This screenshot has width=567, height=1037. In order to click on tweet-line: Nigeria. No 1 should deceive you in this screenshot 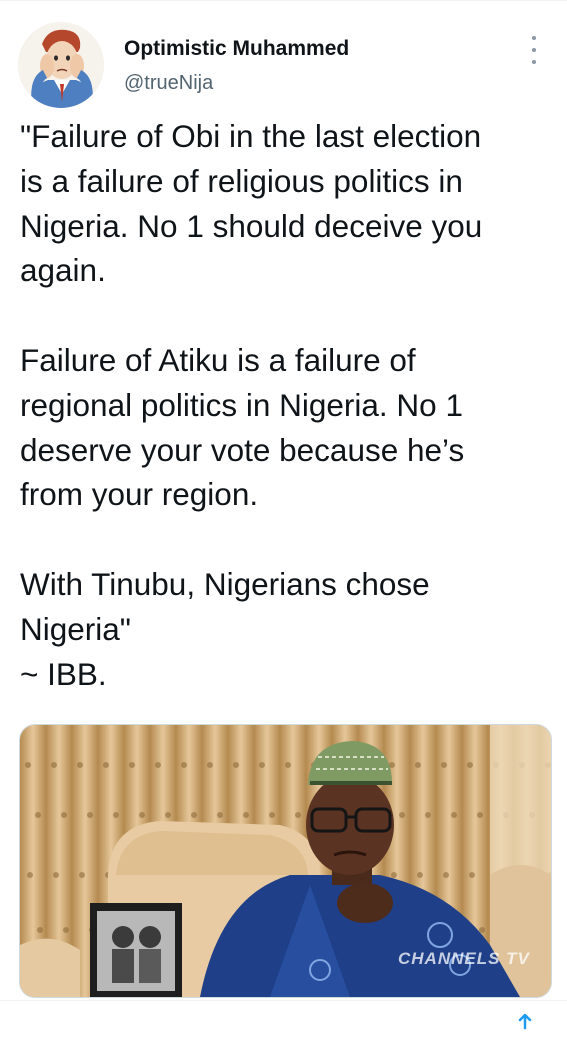, I will do `click(251, 225)`.